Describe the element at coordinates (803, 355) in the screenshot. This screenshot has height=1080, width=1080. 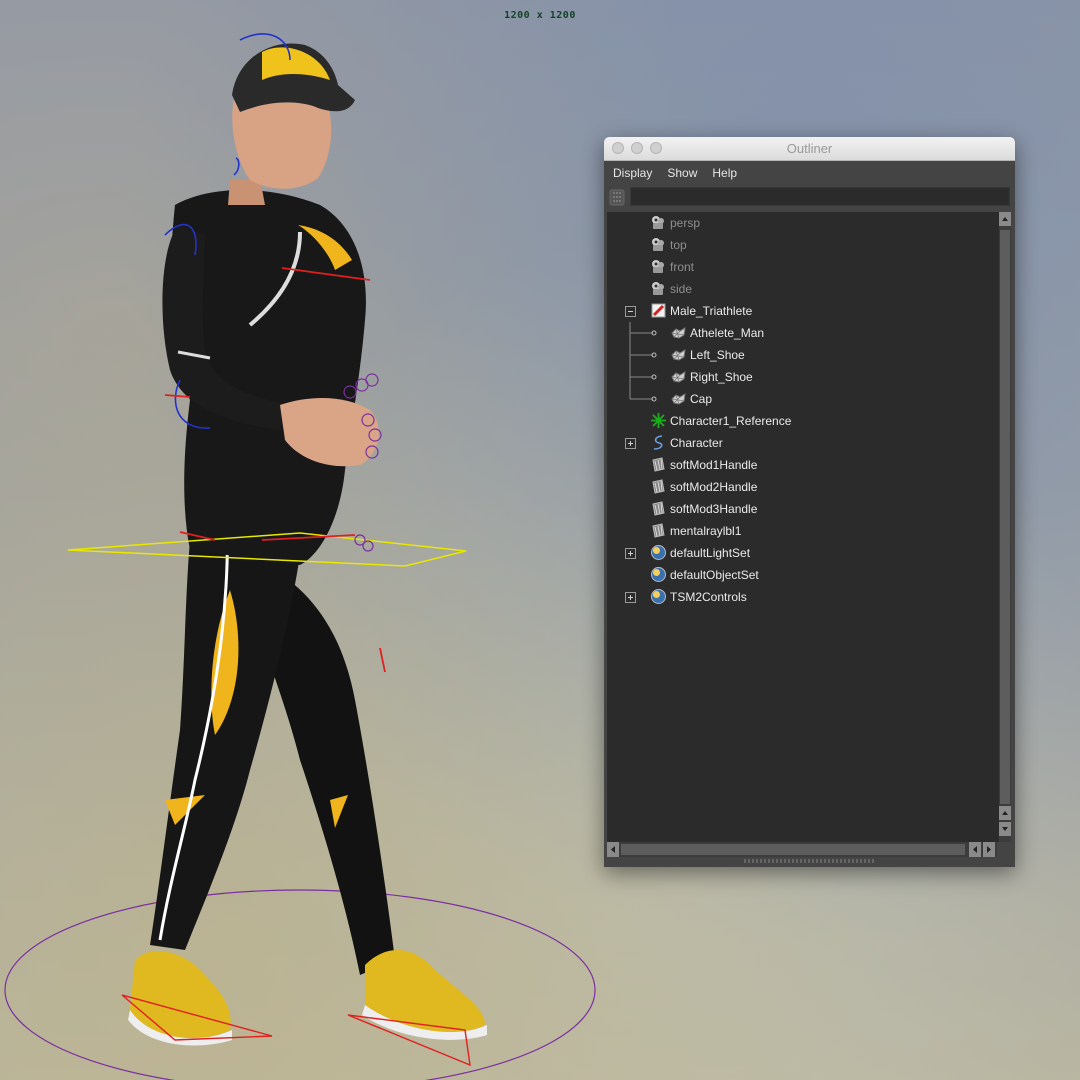
I see `outliner-item: Left_Shoe` at that location.